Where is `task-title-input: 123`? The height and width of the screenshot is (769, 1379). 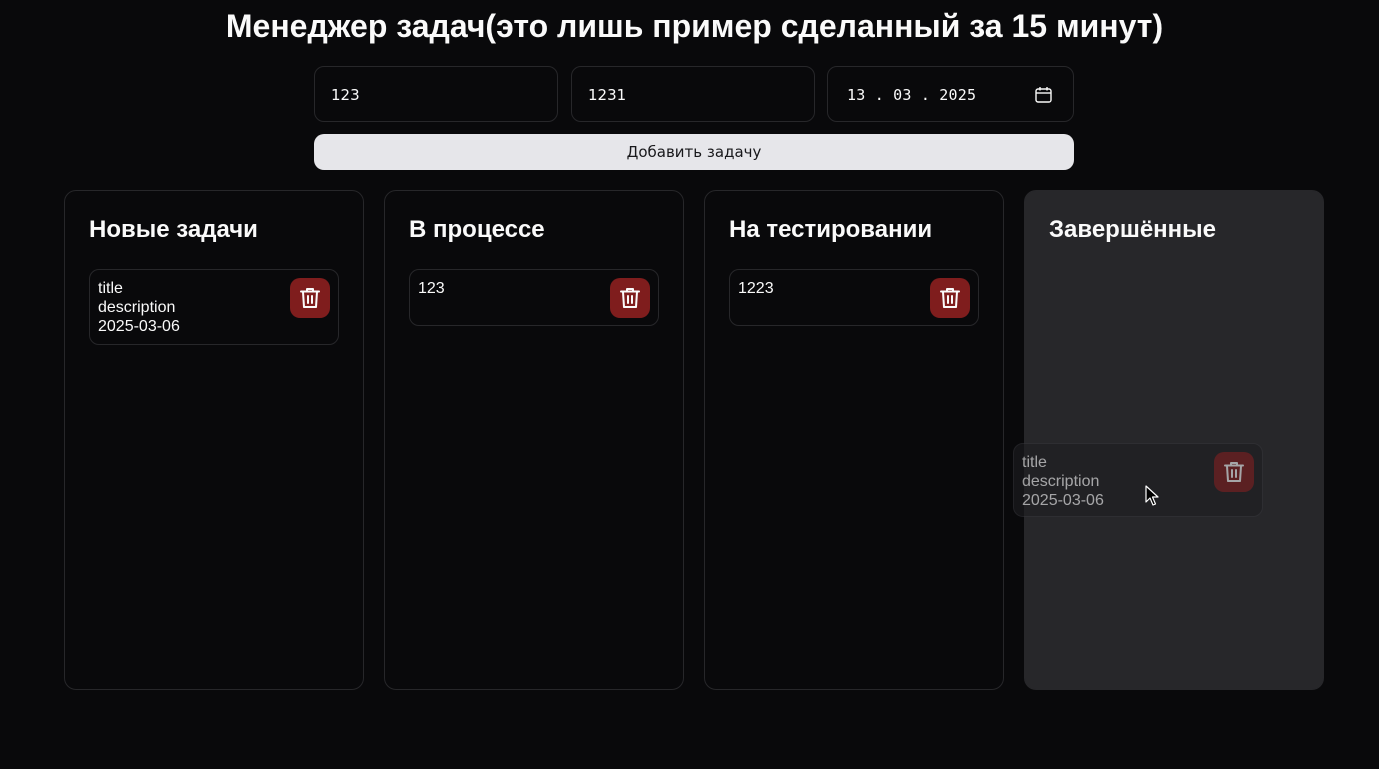 task-title-input: 123 is located at coordinates (436, 94).